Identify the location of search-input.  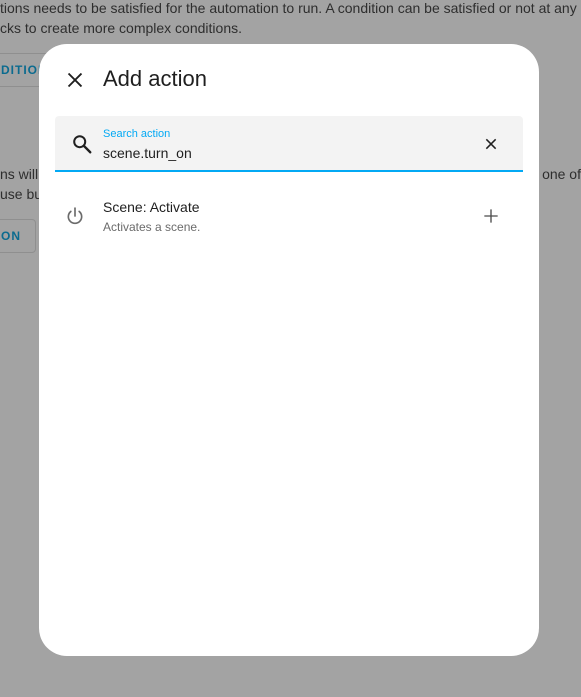
(283, 153).